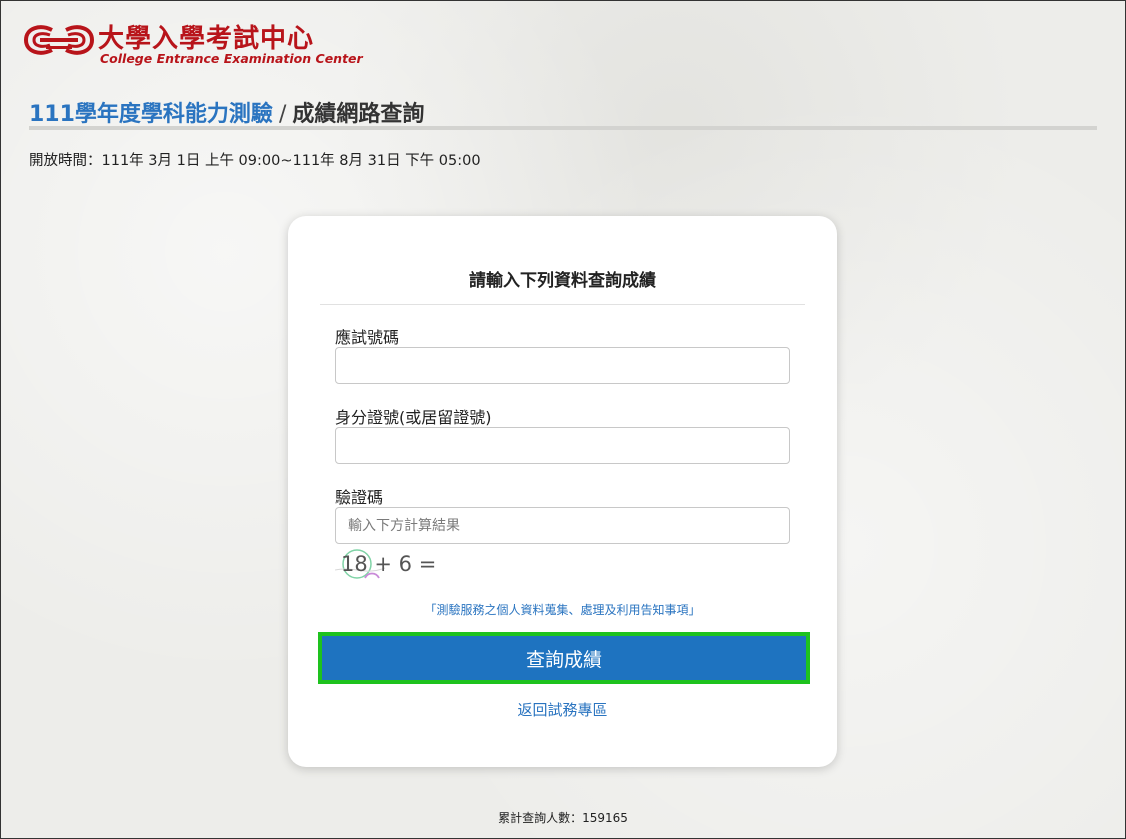  Describe the element at coordinates (562, 609) in the screenshot. I see `privacy-notice-link: 「測驗服務之個人資料蒐集、處理及利用告知事項」` at that location.